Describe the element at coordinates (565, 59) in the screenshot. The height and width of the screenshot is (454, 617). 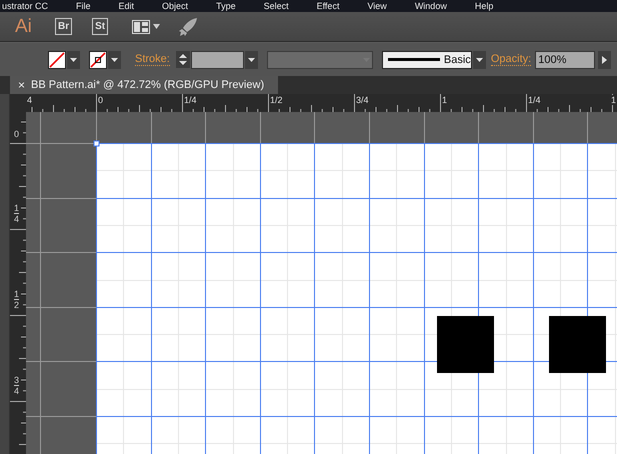
I see `opacity-field: 100%` at that location.